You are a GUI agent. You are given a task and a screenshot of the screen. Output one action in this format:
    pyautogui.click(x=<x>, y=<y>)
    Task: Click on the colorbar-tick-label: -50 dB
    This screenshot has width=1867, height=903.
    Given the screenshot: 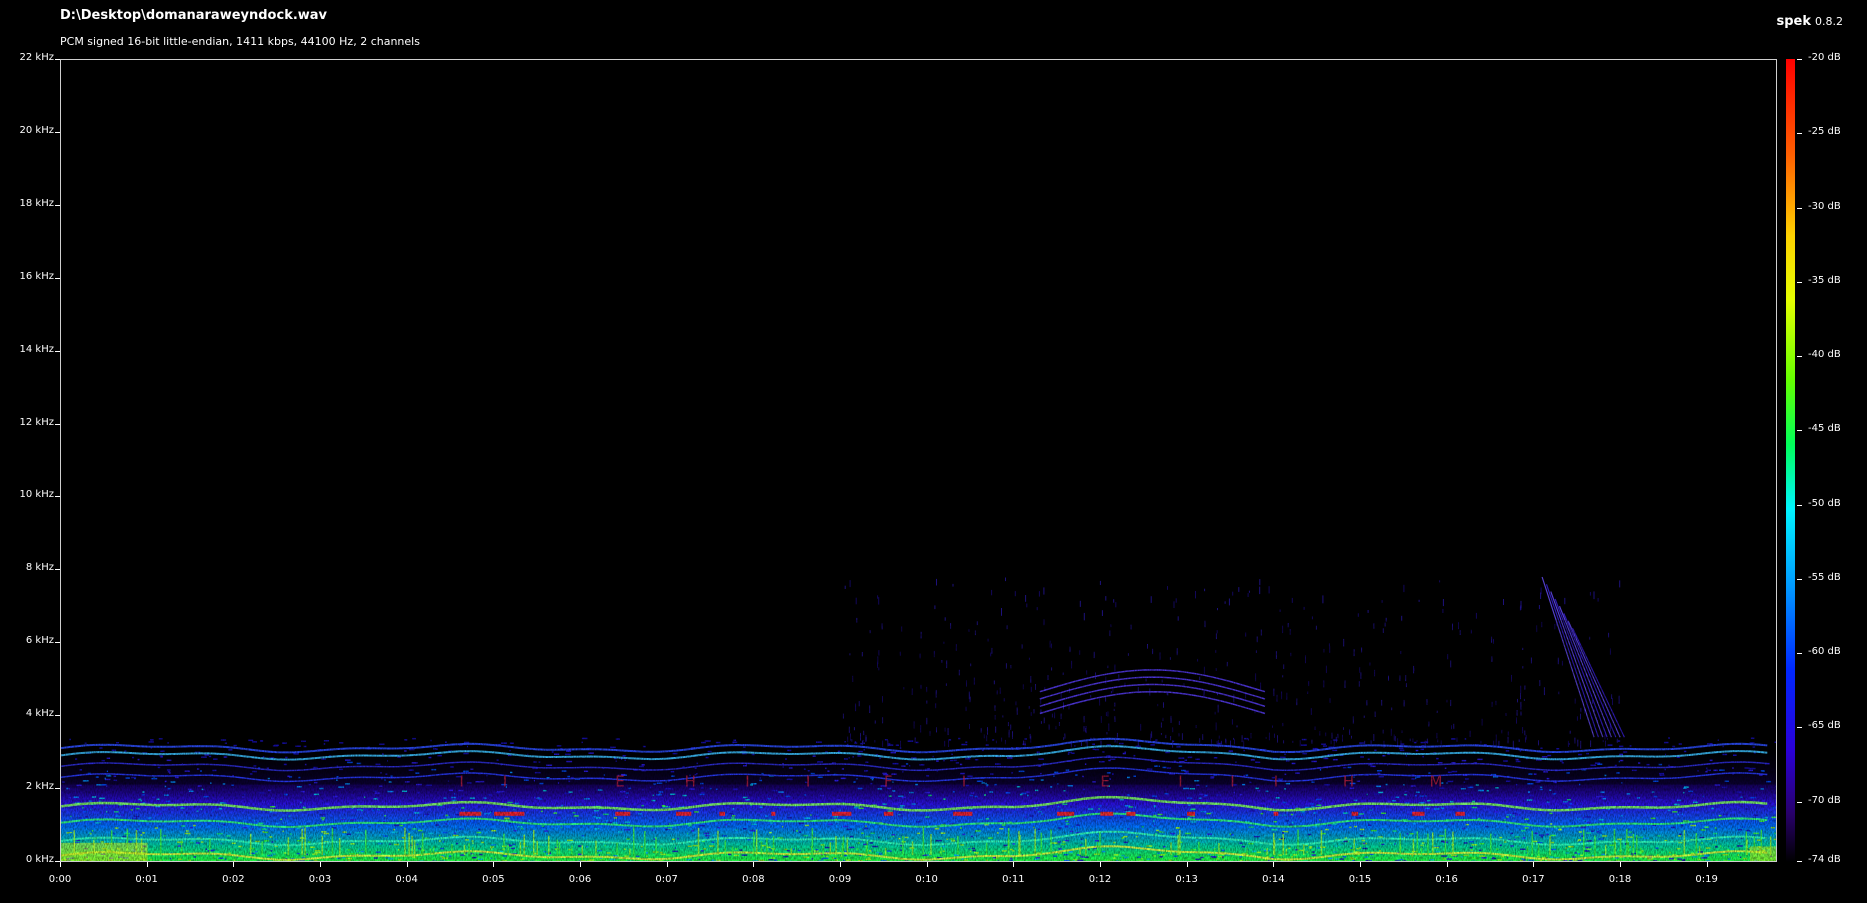 What is the action you would take?
    pyautogui.click(x=1824, y=503)
    